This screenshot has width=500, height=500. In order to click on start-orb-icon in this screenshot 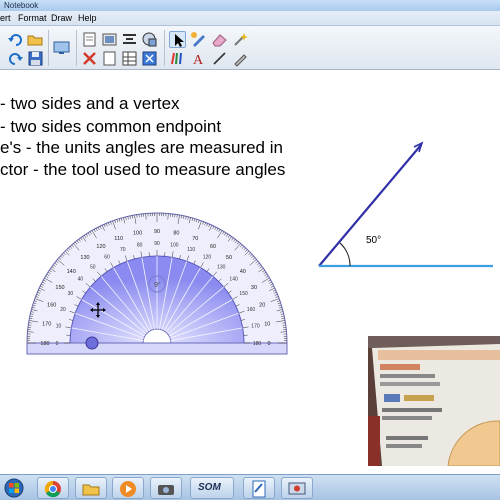, I will do `click(14, 488)`.